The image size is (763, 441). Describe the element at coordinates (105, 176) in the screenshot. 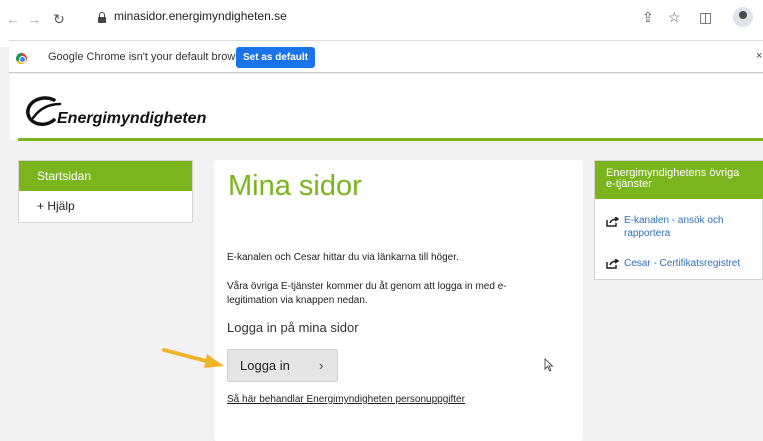

I see `nav-item-startsidan: Startsidan` at that location.